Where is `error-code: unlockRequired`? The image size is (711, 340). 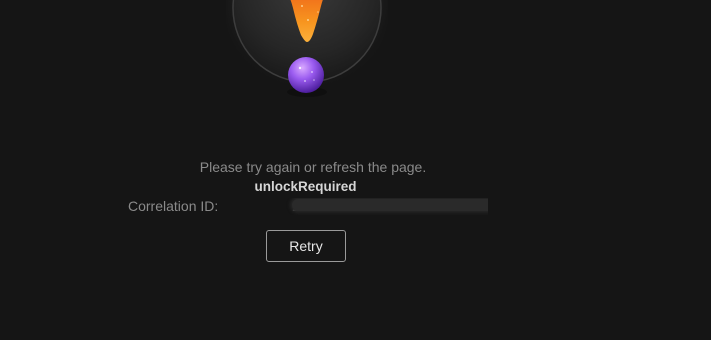 error-code: unlockRequired is located at coordinates (305, 186).